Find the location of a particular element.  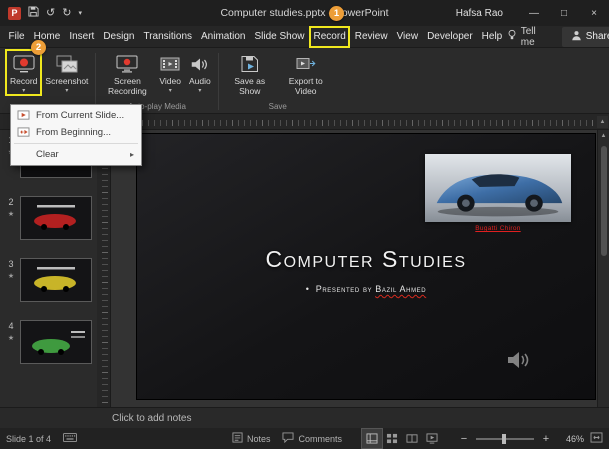

video-label: Video is located at coordinates (170, 81).